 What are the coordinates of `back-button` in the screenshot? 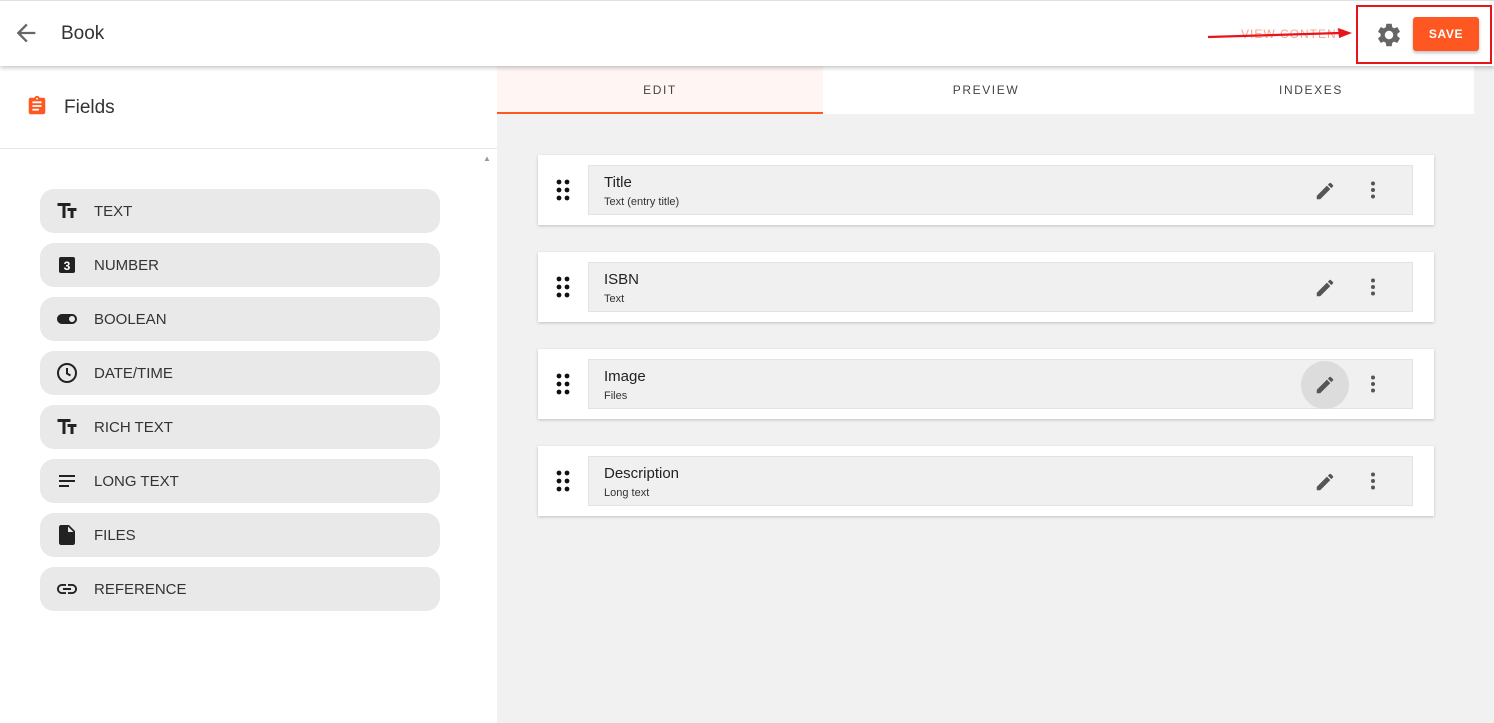 It's located at (26, 33).